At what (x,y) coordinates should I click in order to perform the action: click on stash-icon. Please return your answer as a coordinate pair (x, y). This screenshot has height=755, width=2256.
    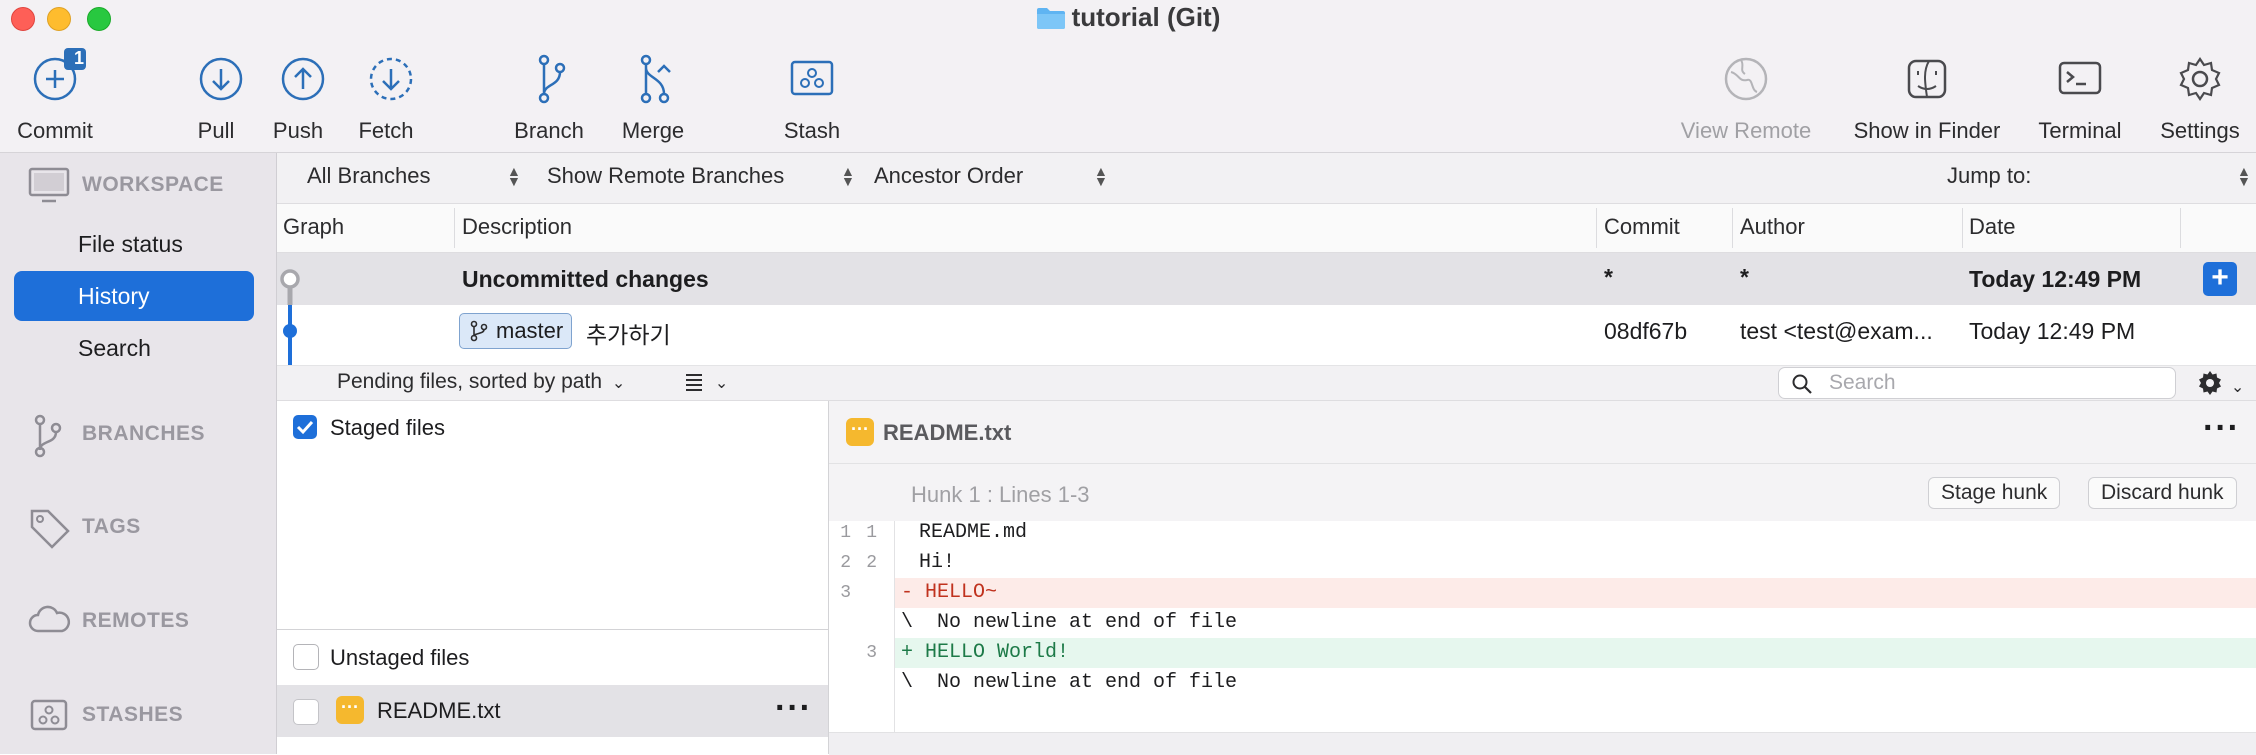
    Looking at the image, I should click on (812, 78).